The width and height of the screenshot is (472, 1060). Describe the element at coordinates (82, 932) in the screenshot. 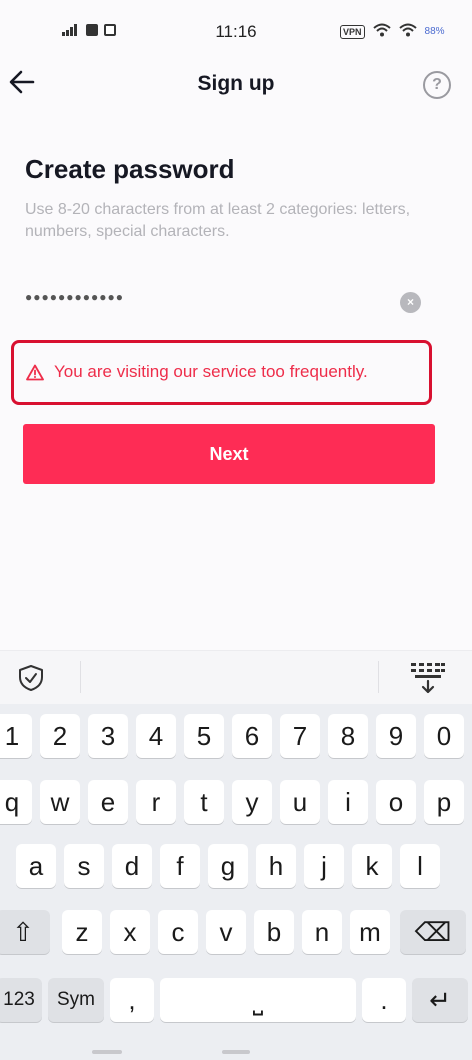

I see `key-z: z` at that location.